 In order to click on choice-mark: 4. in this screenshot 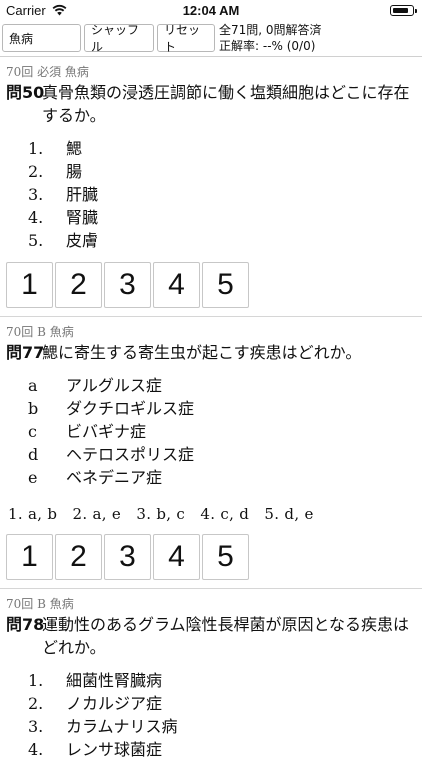, I will do `click(36, 217)`.